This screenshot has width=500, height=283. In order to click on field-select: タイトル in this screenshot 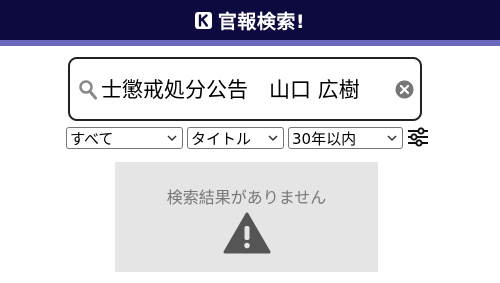, I will do `click(235, 138)`.